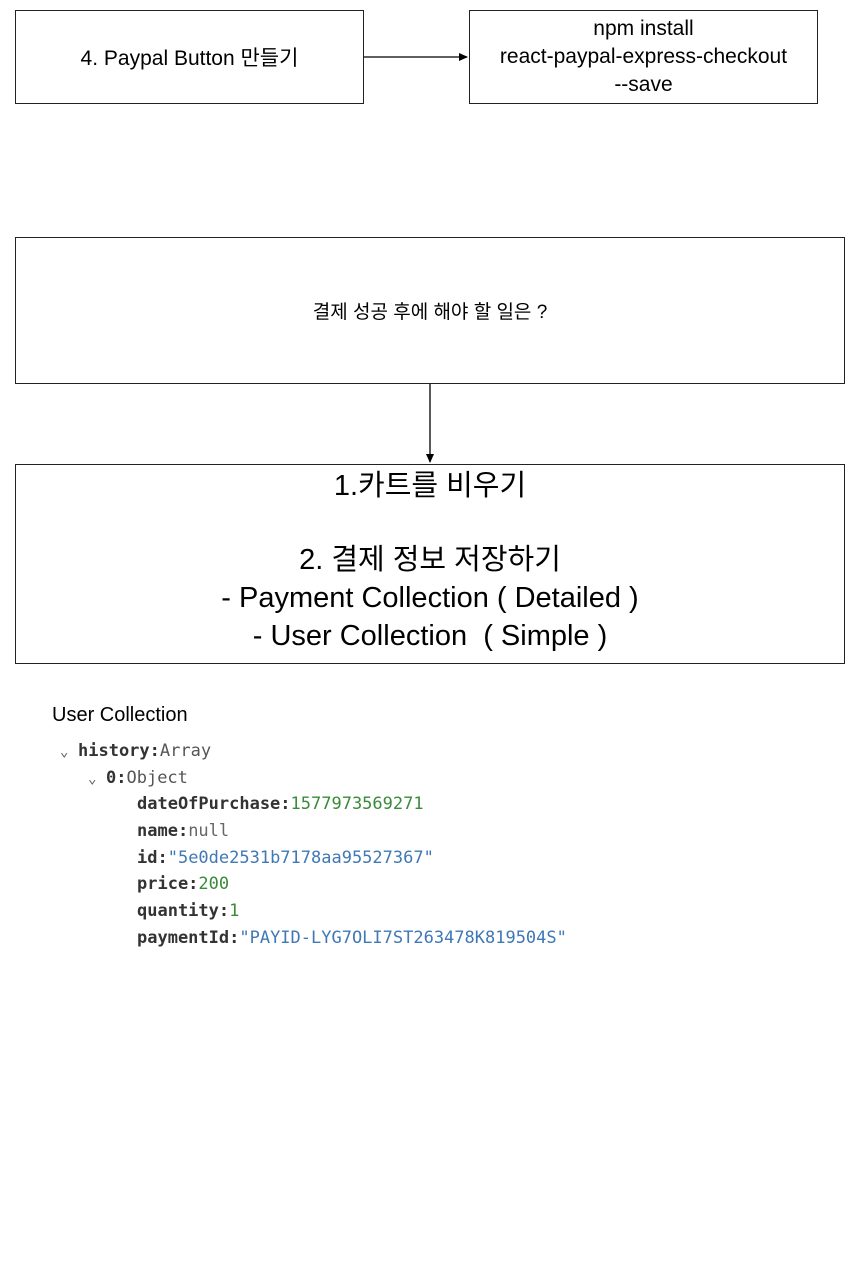 The height and width of the screenshot is (1274, 860). Describe the element at coordinates (313, 778) in the screenshot. I see `tree-row-item-0: ⌄ 0:Object` at that location.